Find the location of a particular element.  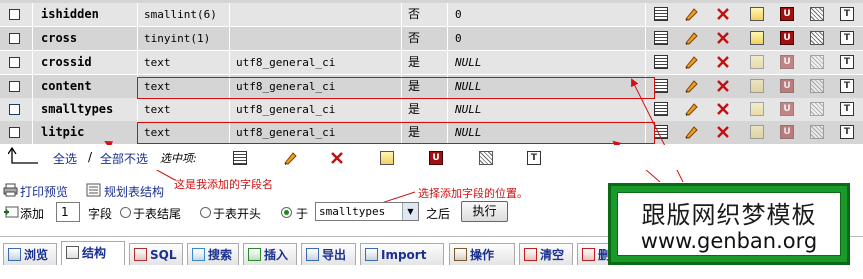

tab-insert: 插入 is located at coordinates (270, 254).